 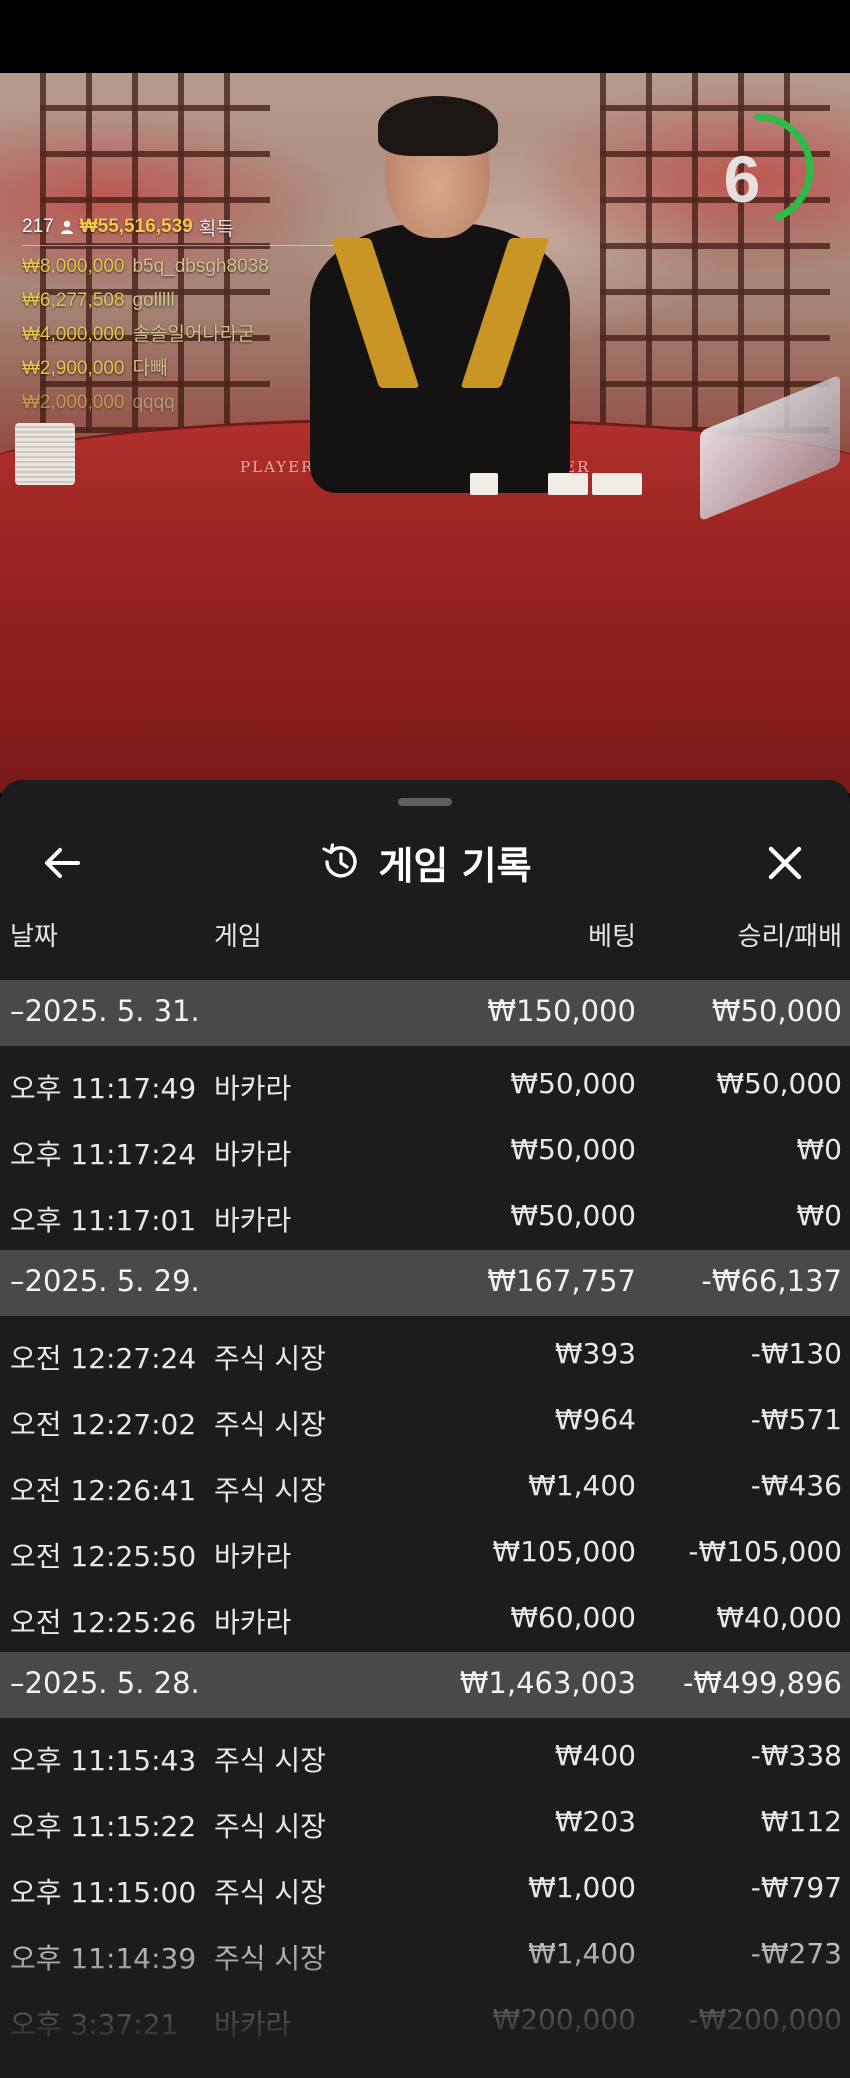 I want to click on table-header: 날짜 게임 베팅 승리/패배, so click(x=425, y=932).